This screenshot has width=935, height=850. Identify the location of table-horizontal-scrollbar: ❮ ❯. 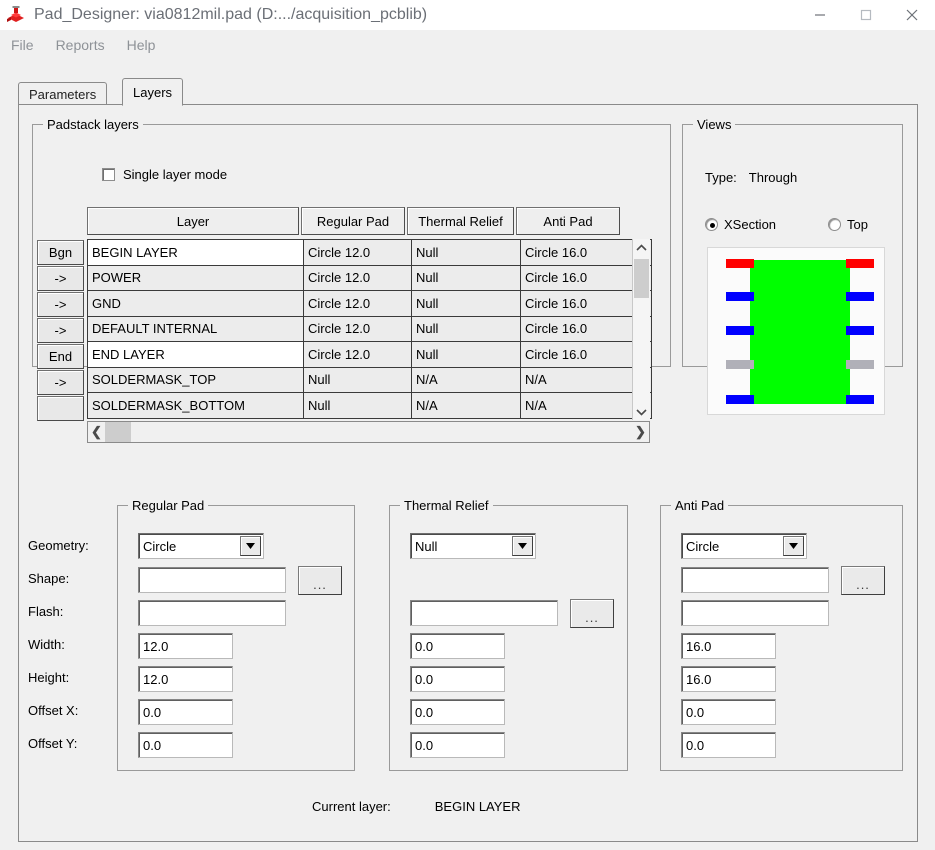
(368, 432).